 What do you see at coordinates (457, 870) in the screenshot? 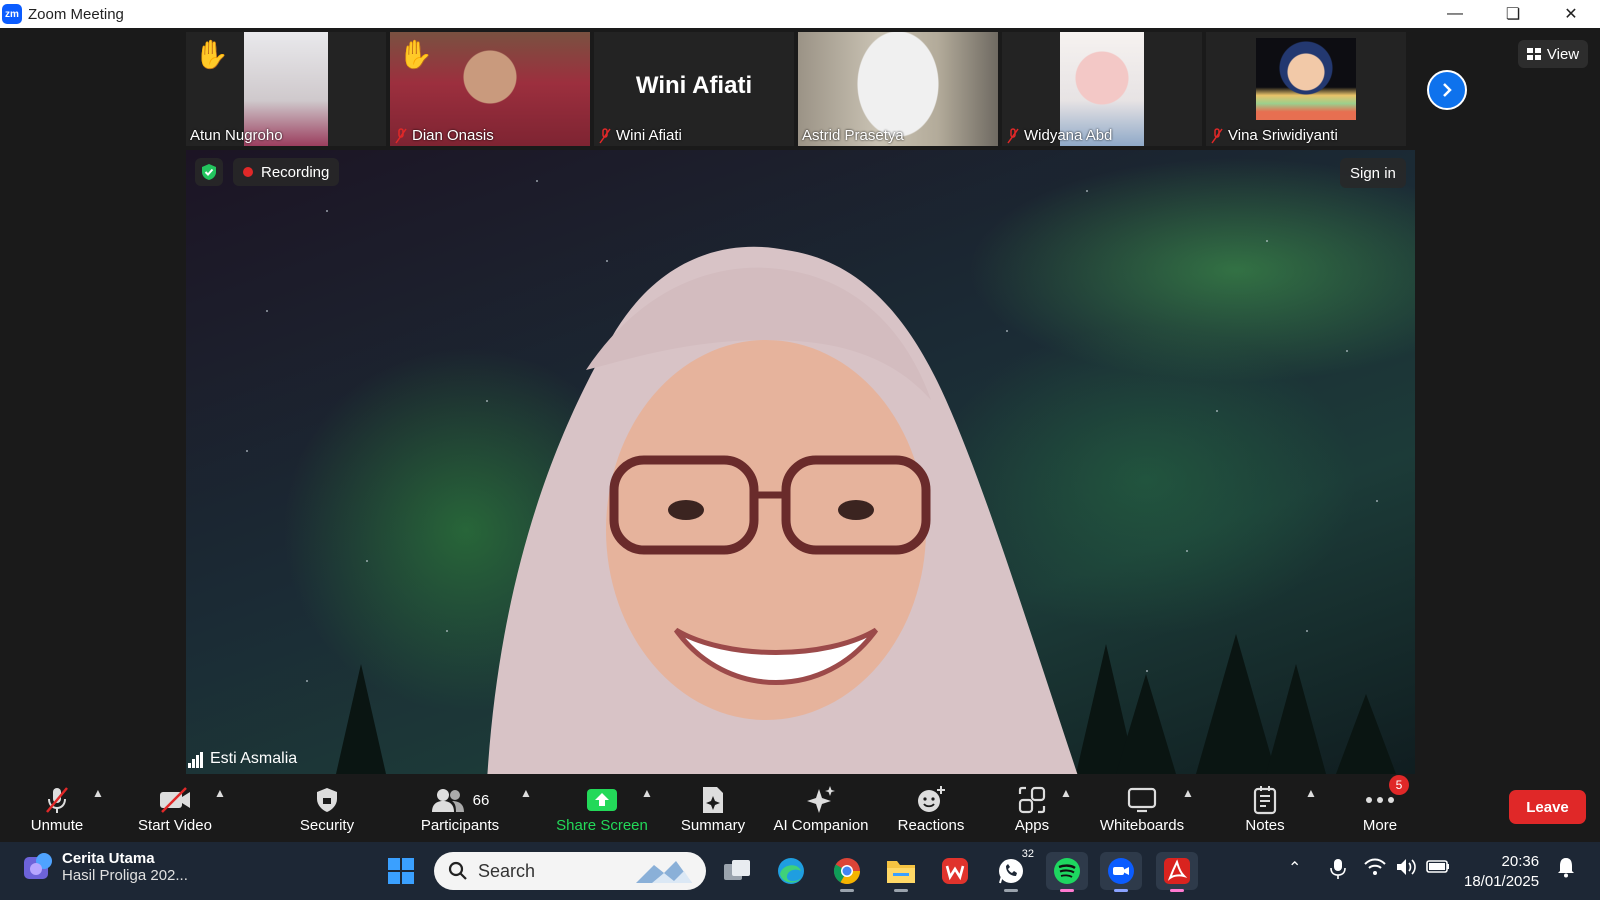
I see `search-icon` at bounding box center [457, 870].